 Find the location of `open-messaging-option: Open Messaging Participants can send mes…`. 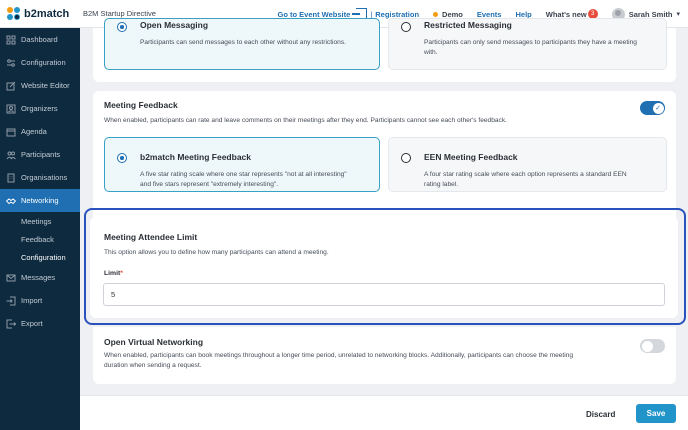

open-messaging-option: Open Messaging Participants can send mes… is located at coordinates (242, 44).